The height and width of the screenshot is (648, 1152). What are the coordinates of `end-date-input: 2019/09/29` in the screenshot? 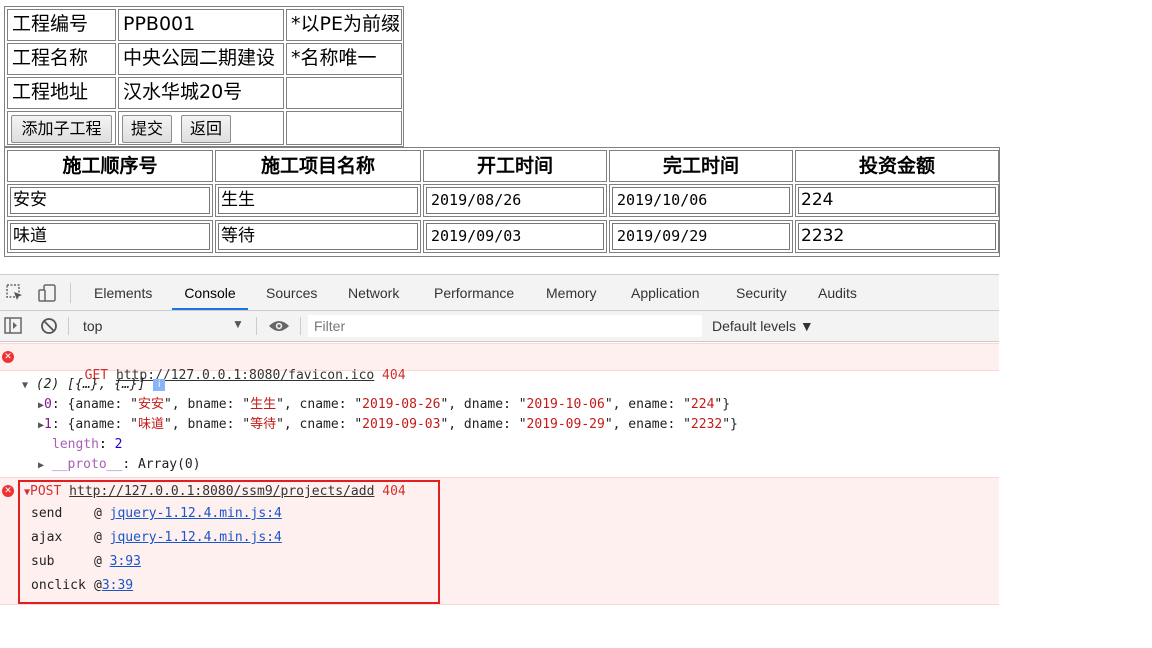 It's located at (701, 236).